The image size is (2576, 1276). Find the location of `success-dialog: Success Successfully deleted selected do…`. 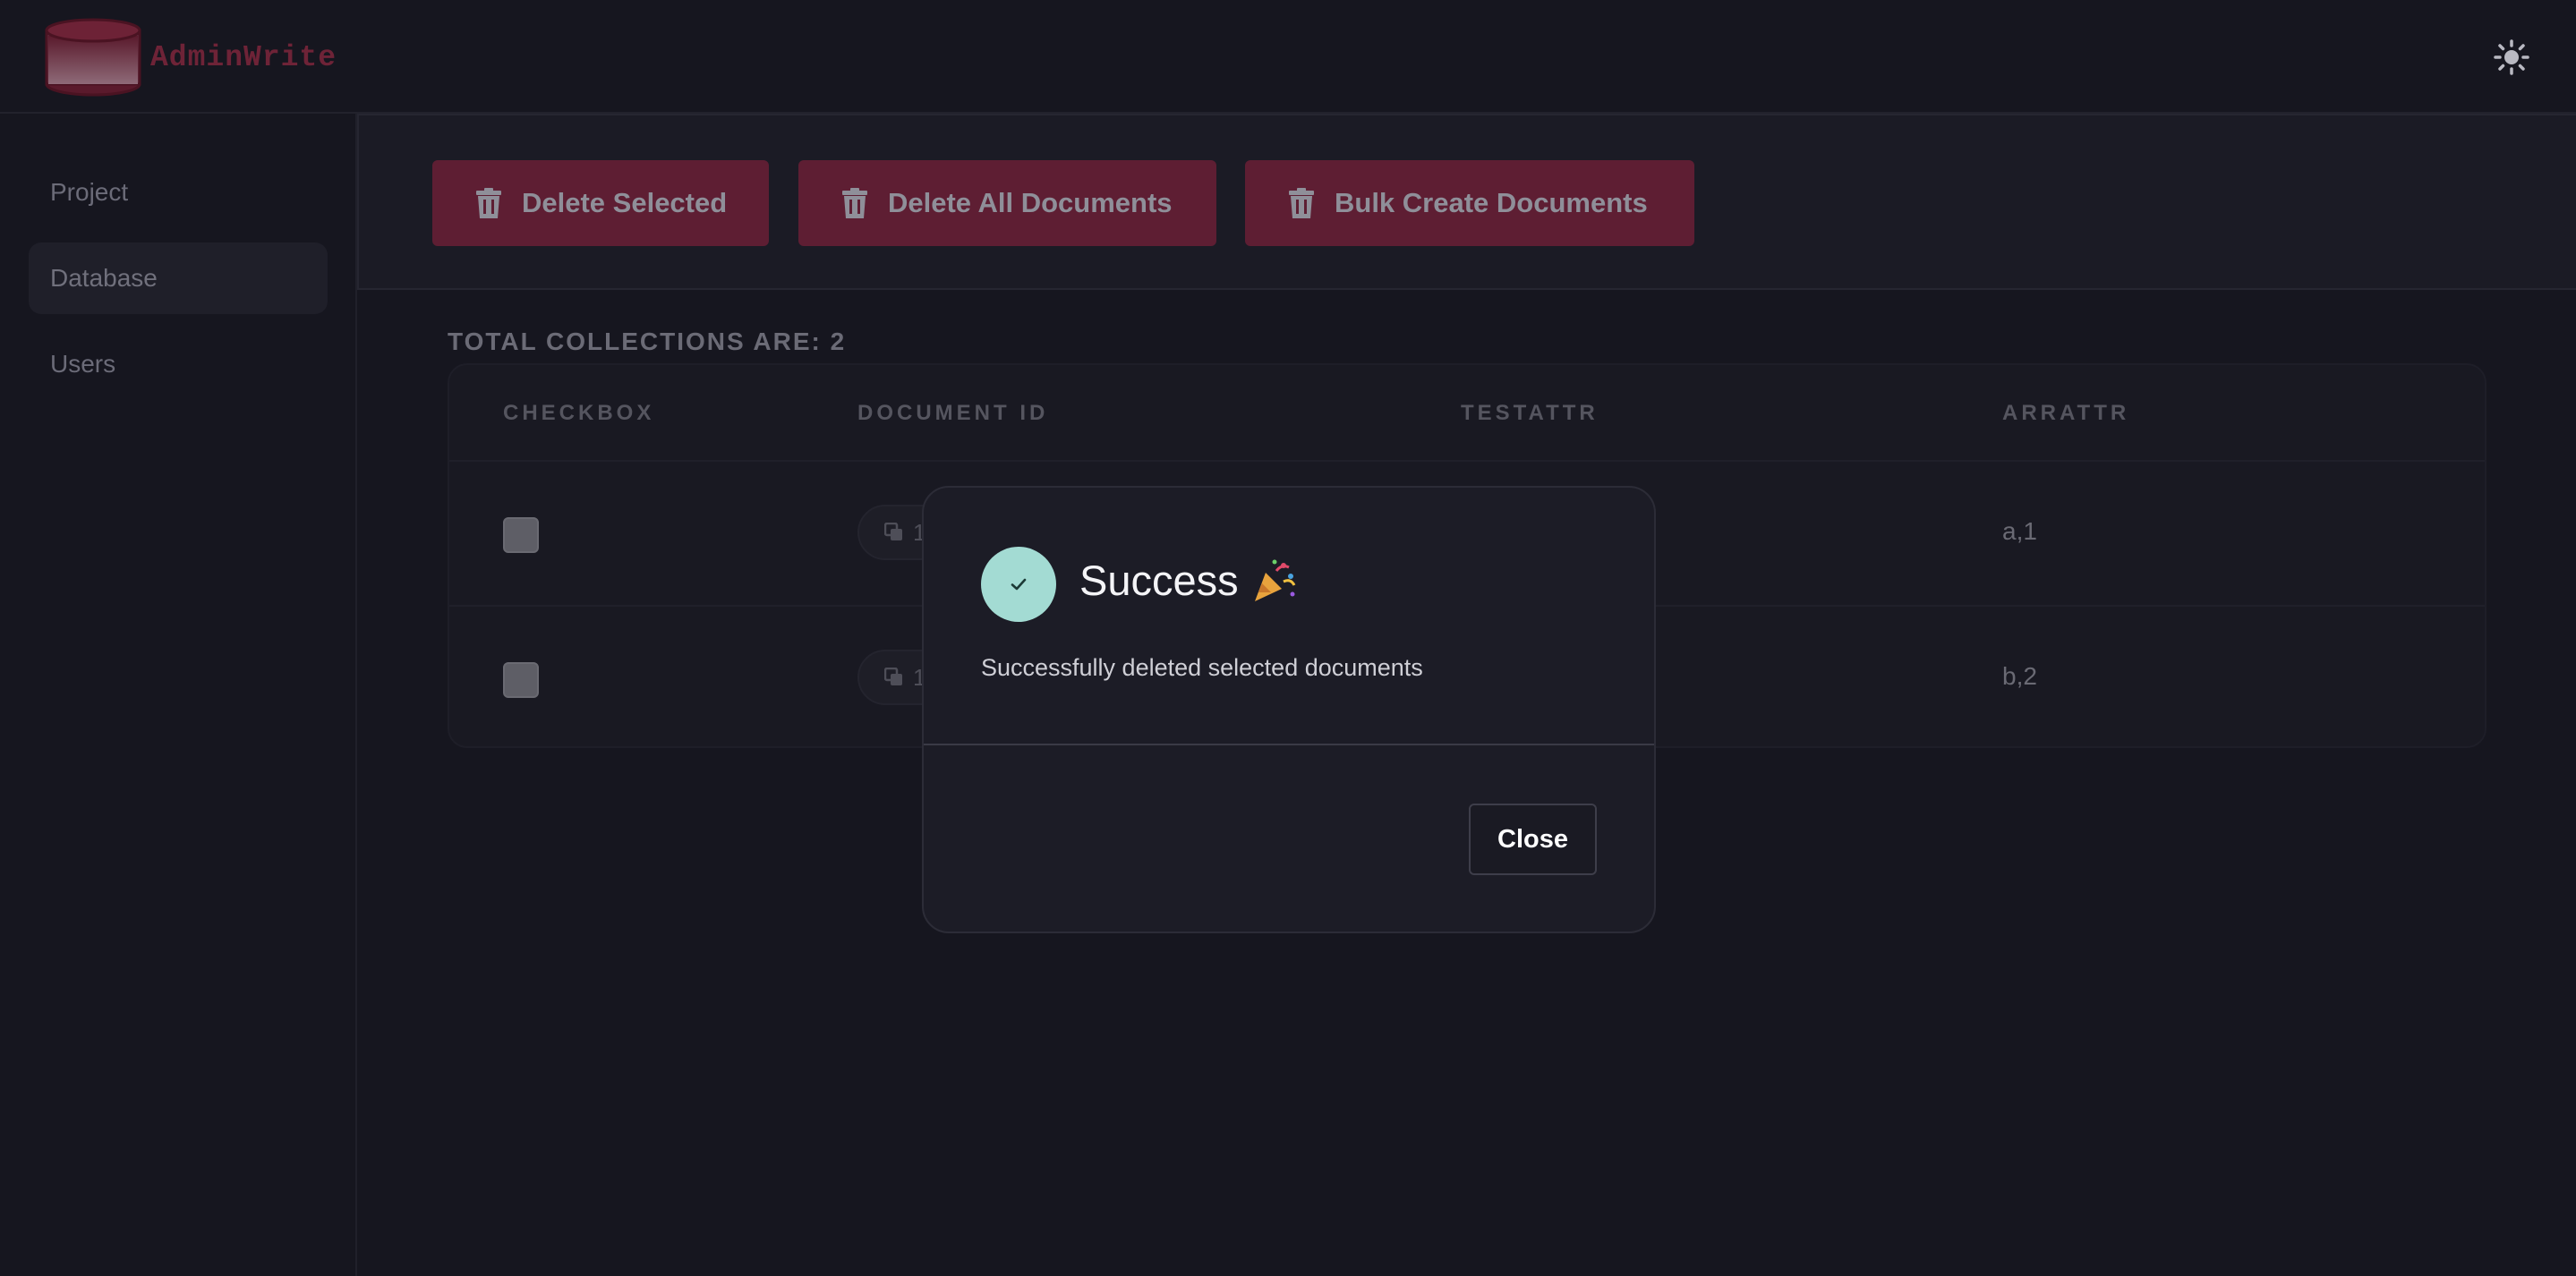

success-dialog: Success Successfully deleted selected do… is located at coordinates (1289, 709).